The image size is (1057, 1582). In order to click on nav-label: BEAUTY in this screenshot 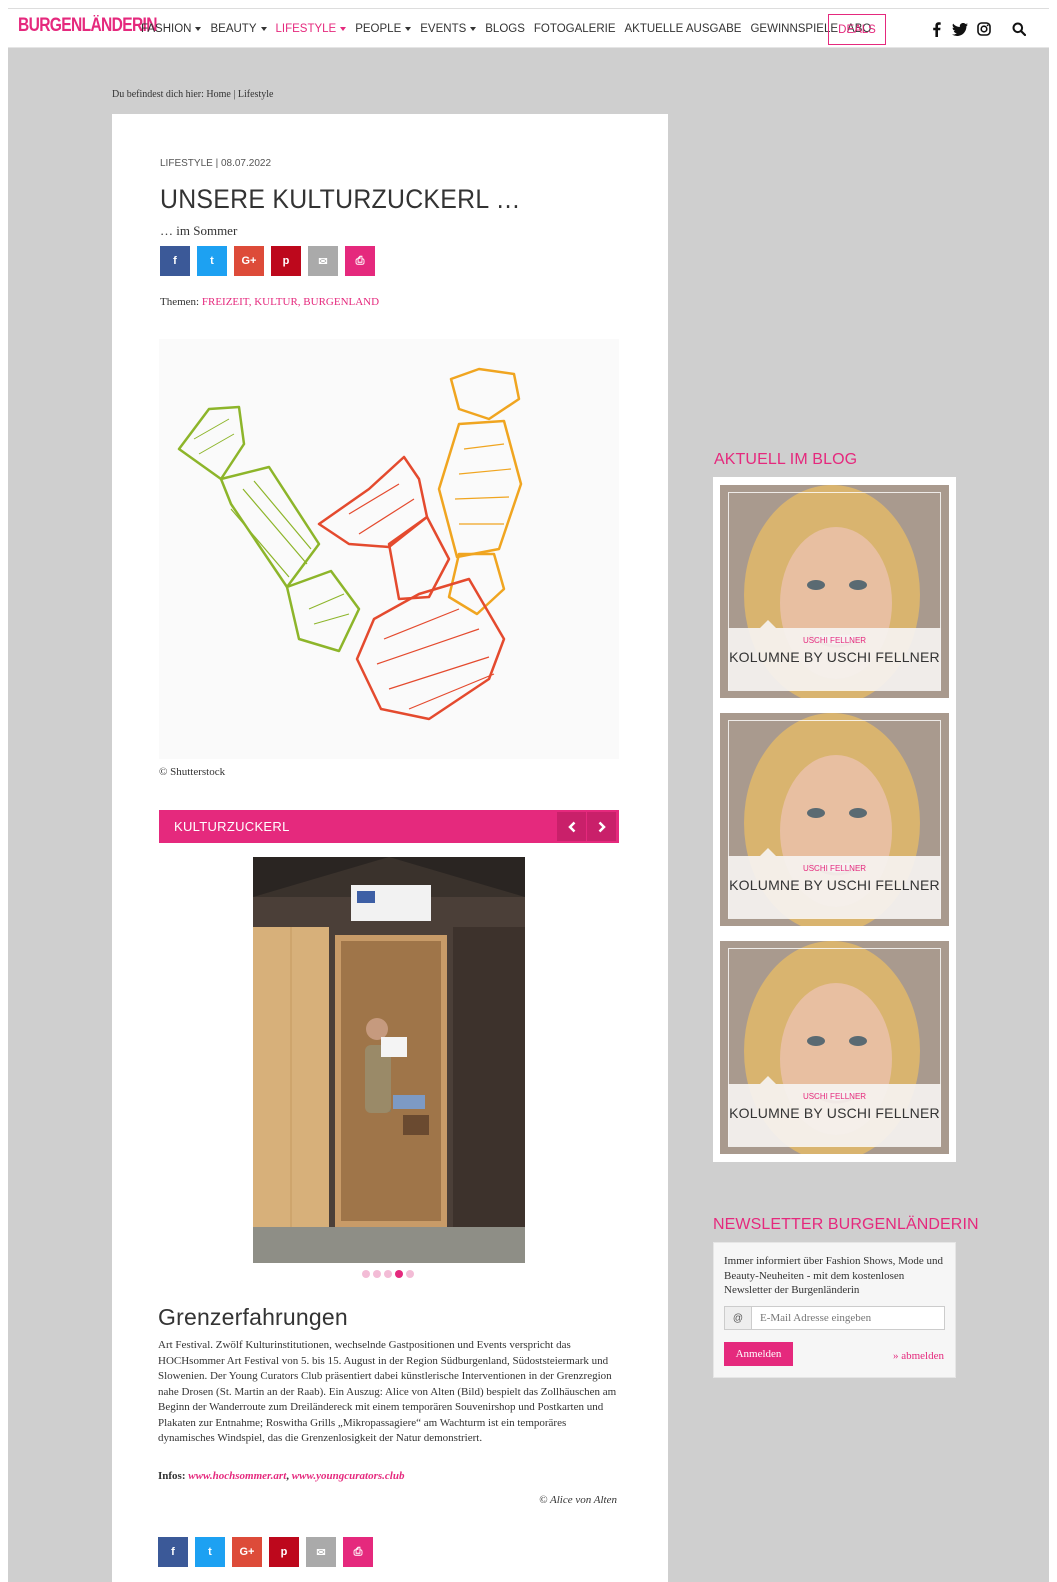, I will do `click(233, 29)`.